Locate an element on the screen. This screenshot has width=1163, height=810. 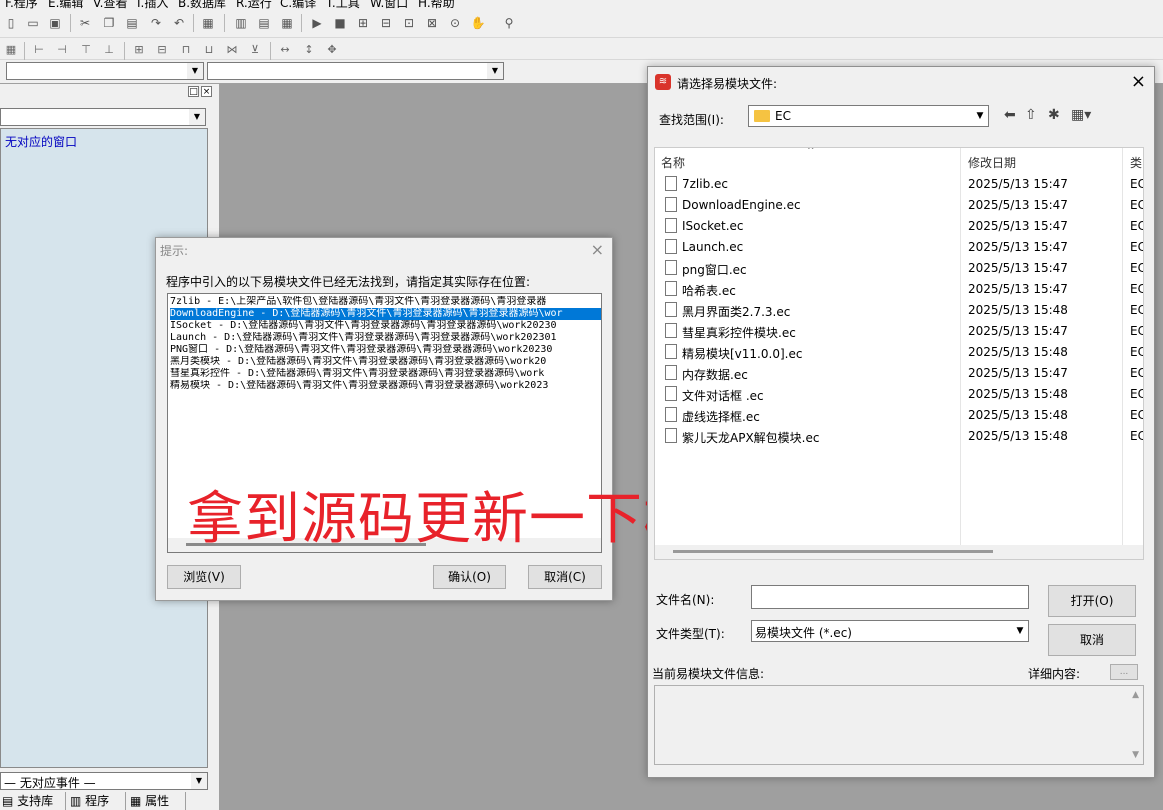
list-item: 无对应的窗口 is located at coordinates (41, 141).